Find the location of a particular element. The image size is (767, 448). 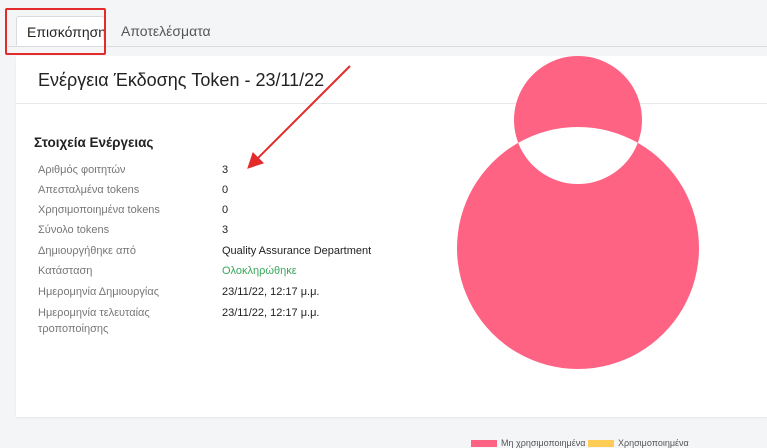

tab-highlight-box is located at coordinates (55, 31).